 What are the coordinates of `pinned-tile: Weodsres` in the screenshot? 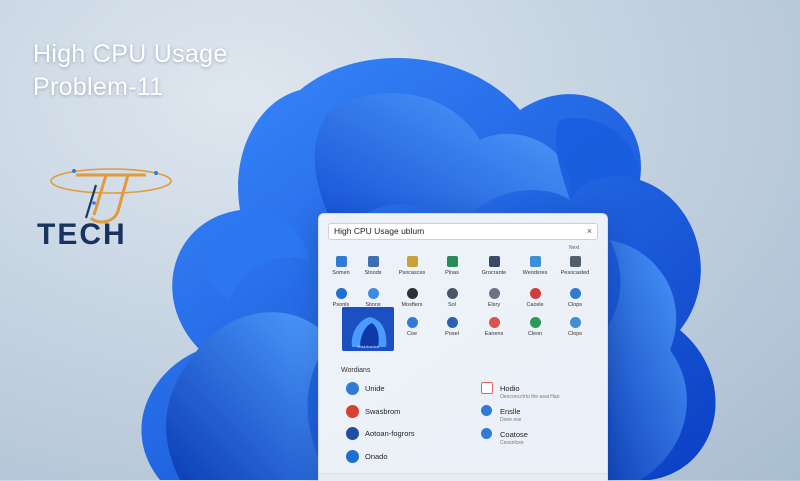 It's located at (535, 272).